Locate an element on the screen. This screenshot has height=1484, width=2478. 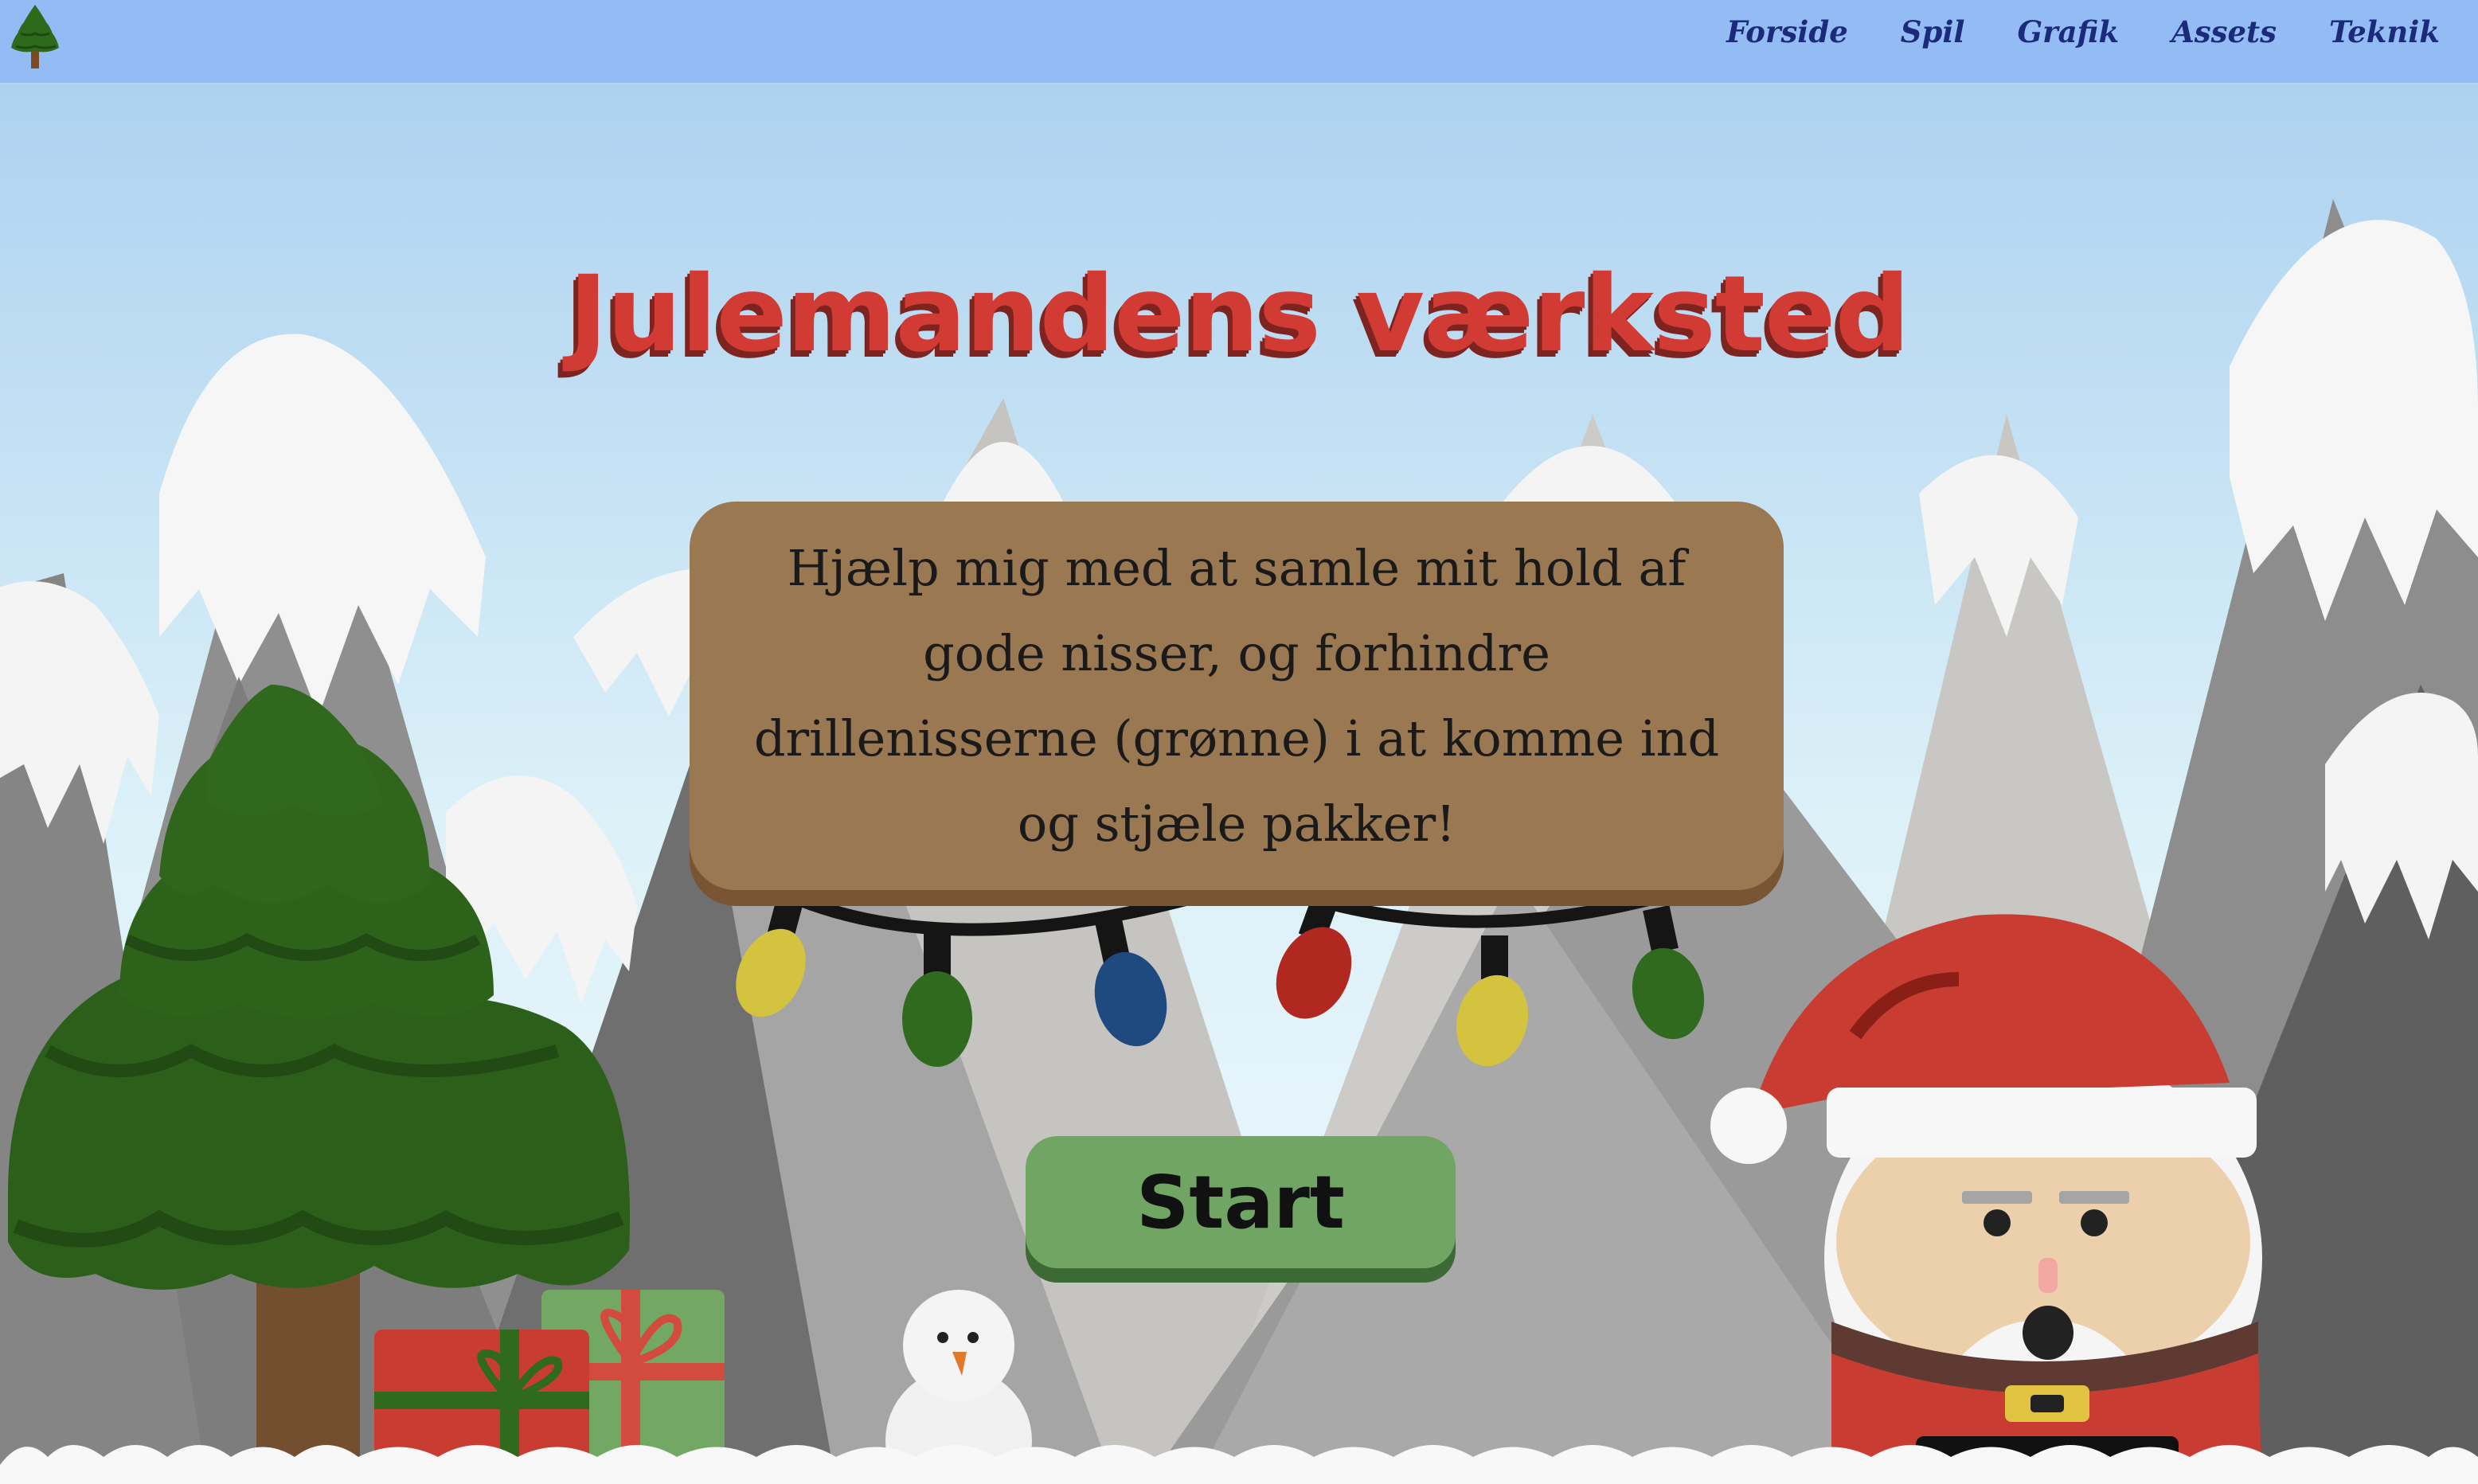
nav-link-grafik: Grafik is located at coordinates (2068, 31).